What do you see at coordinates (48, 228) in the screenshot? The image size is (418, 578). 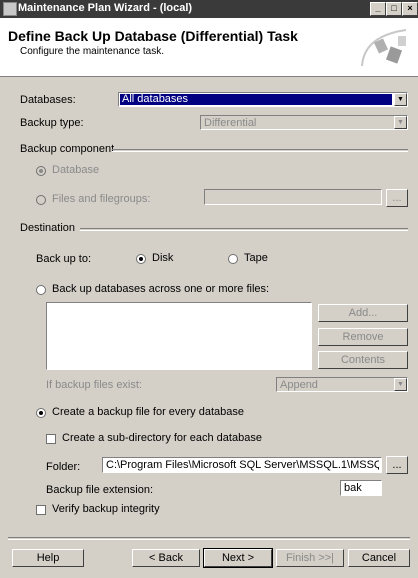 I see `destination-label: Destination` at bounding box center [48, 228].